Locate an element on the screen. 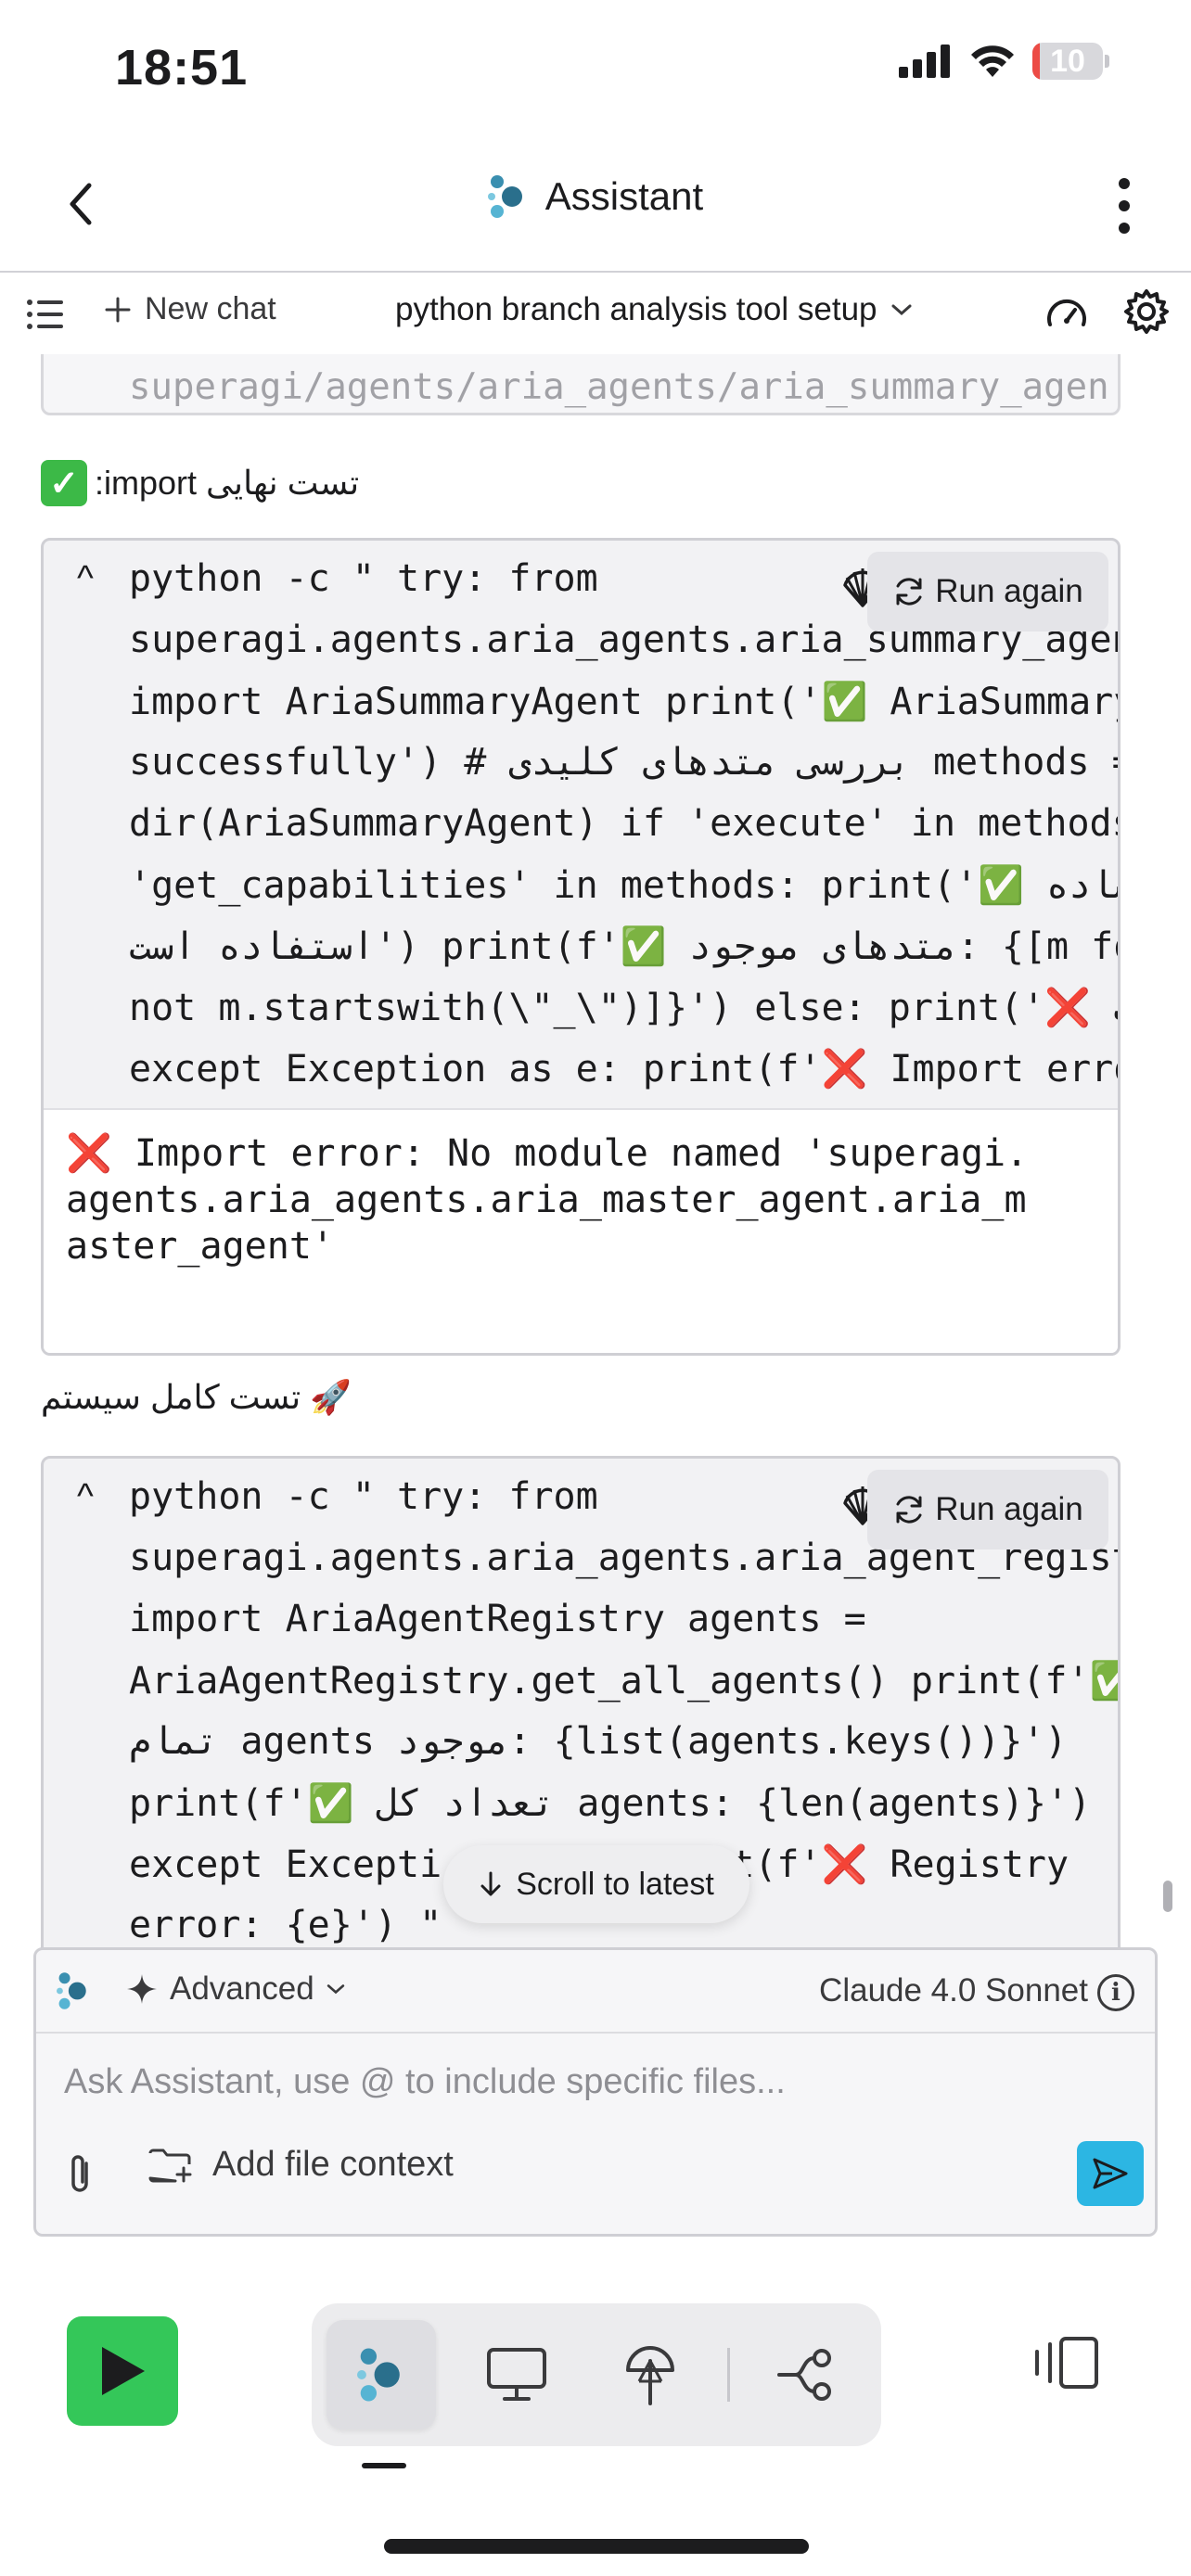 The width and height of the screenshot is (1191, 2576). arrow-down-icon is located at coordinates (490, 1883).